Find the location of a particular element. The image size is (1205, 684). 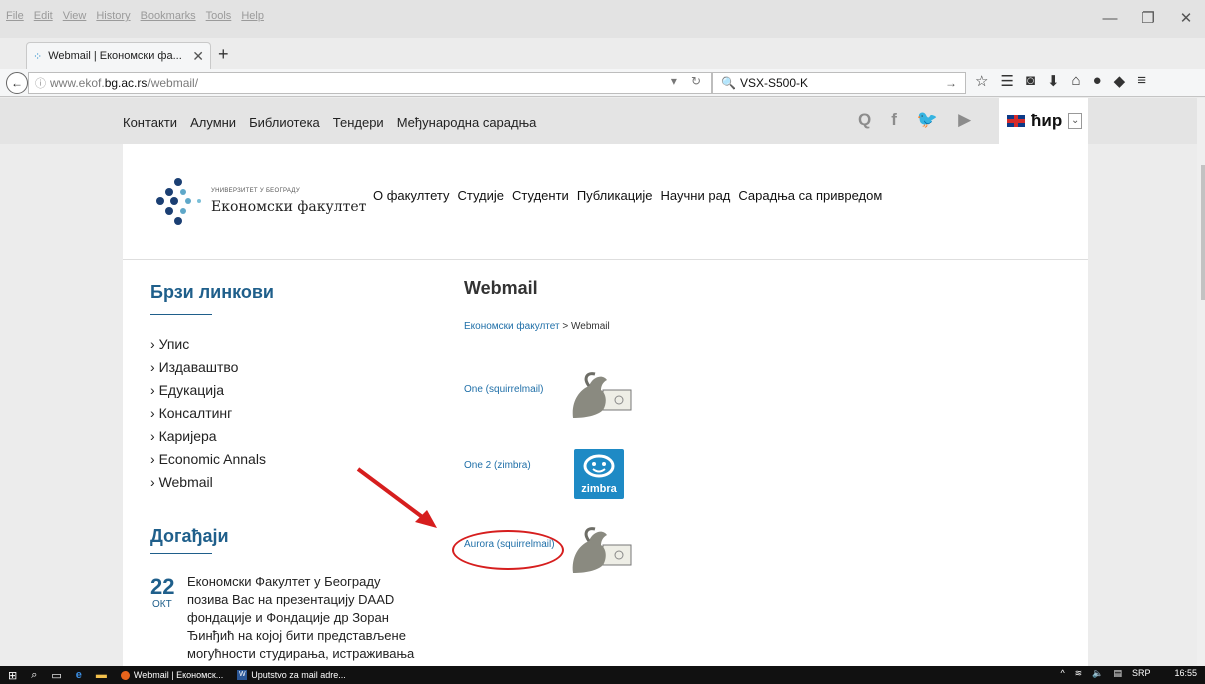

reading-list-icon: ☰ is located at coordinates (1006, 81).